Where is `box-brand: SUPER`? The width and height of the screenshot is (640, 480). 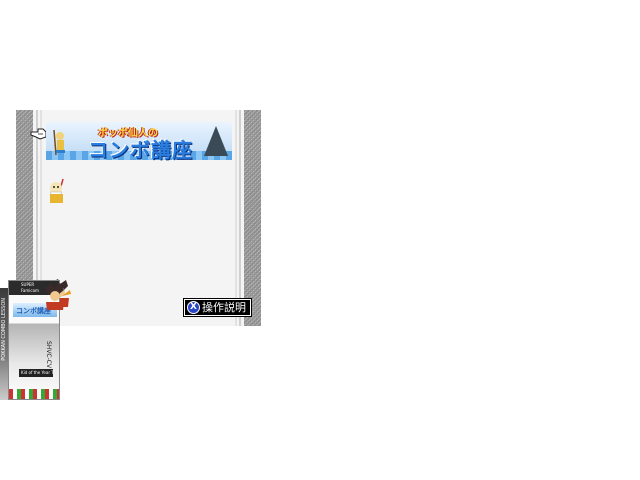 box-brand: SUPER is located at coordinates (28, 284).